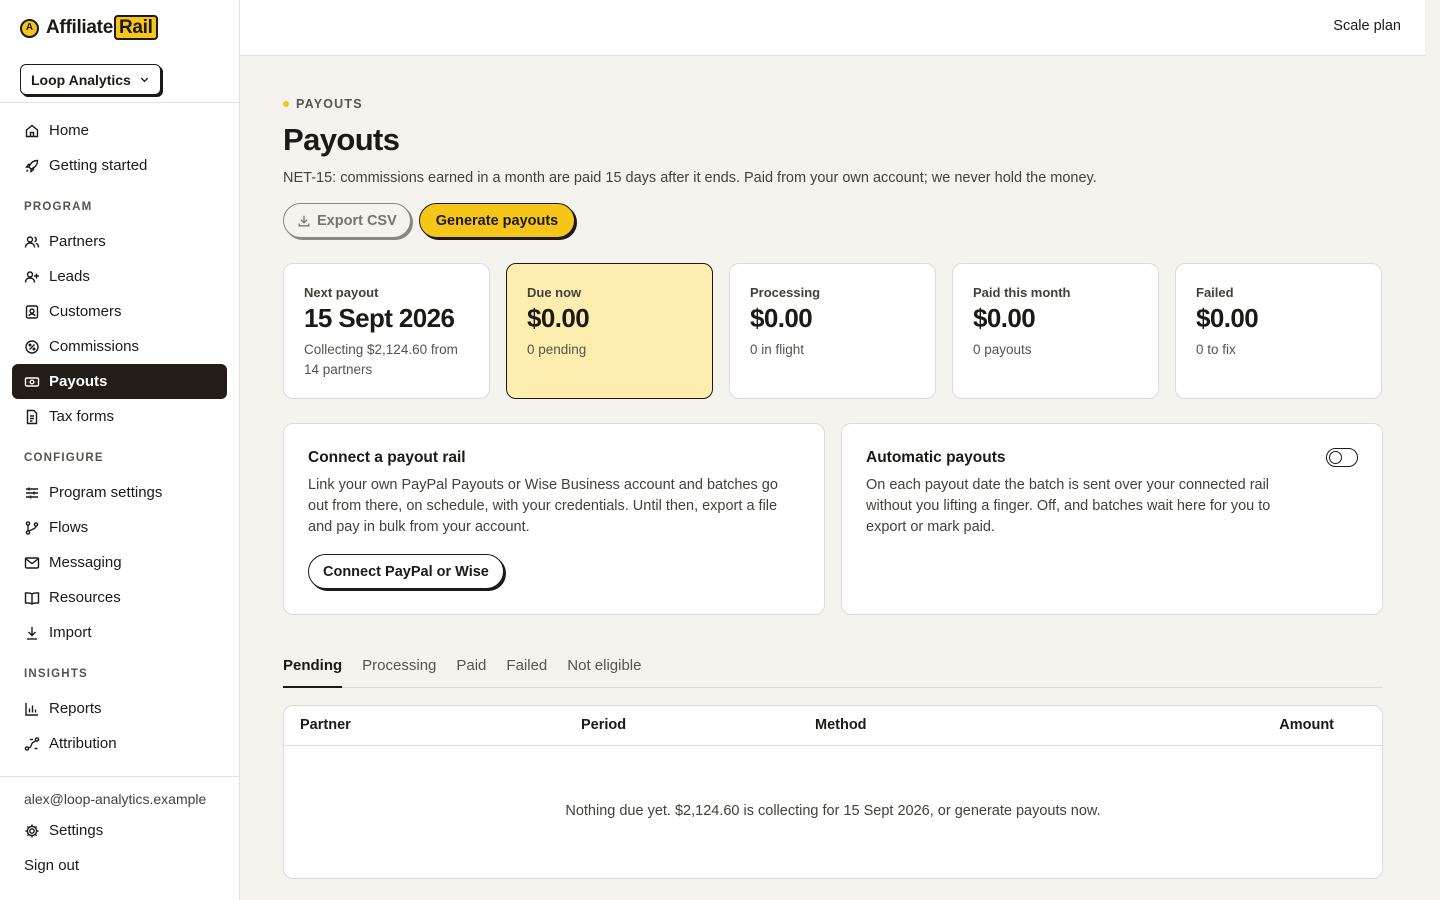  I want to click on sidebar-item-label: Program settings, so click(106, 492).